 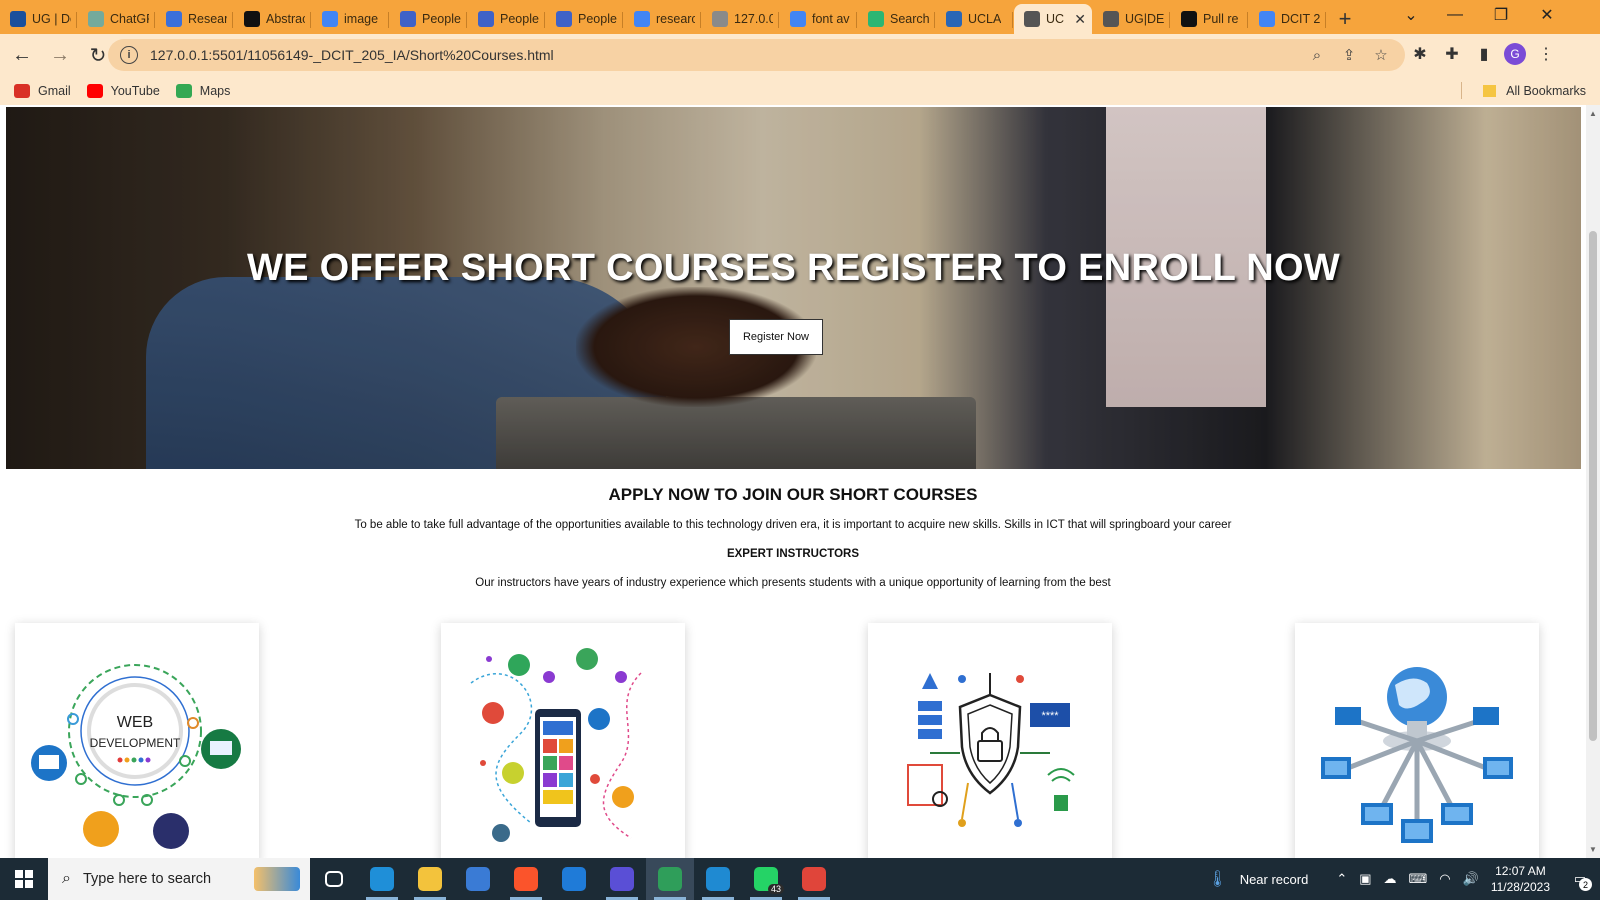 What do you see at coordinates (1341, 879) in the screenshot?
I see `show-hidden-icons-chevron-icon: ⌃` at bounding box center [1341, 879].